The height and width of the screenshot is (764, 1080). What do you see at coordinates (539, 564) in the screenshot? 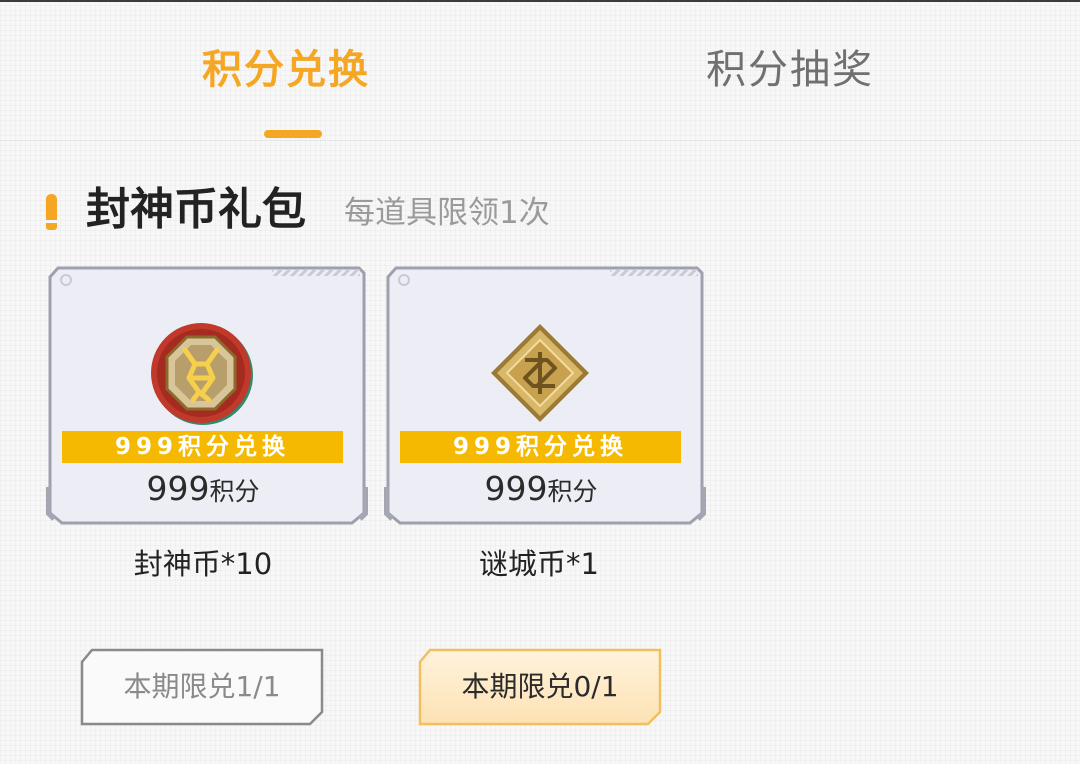
I see `item-name: 谜城币*1` at bounding box center [539, 564].